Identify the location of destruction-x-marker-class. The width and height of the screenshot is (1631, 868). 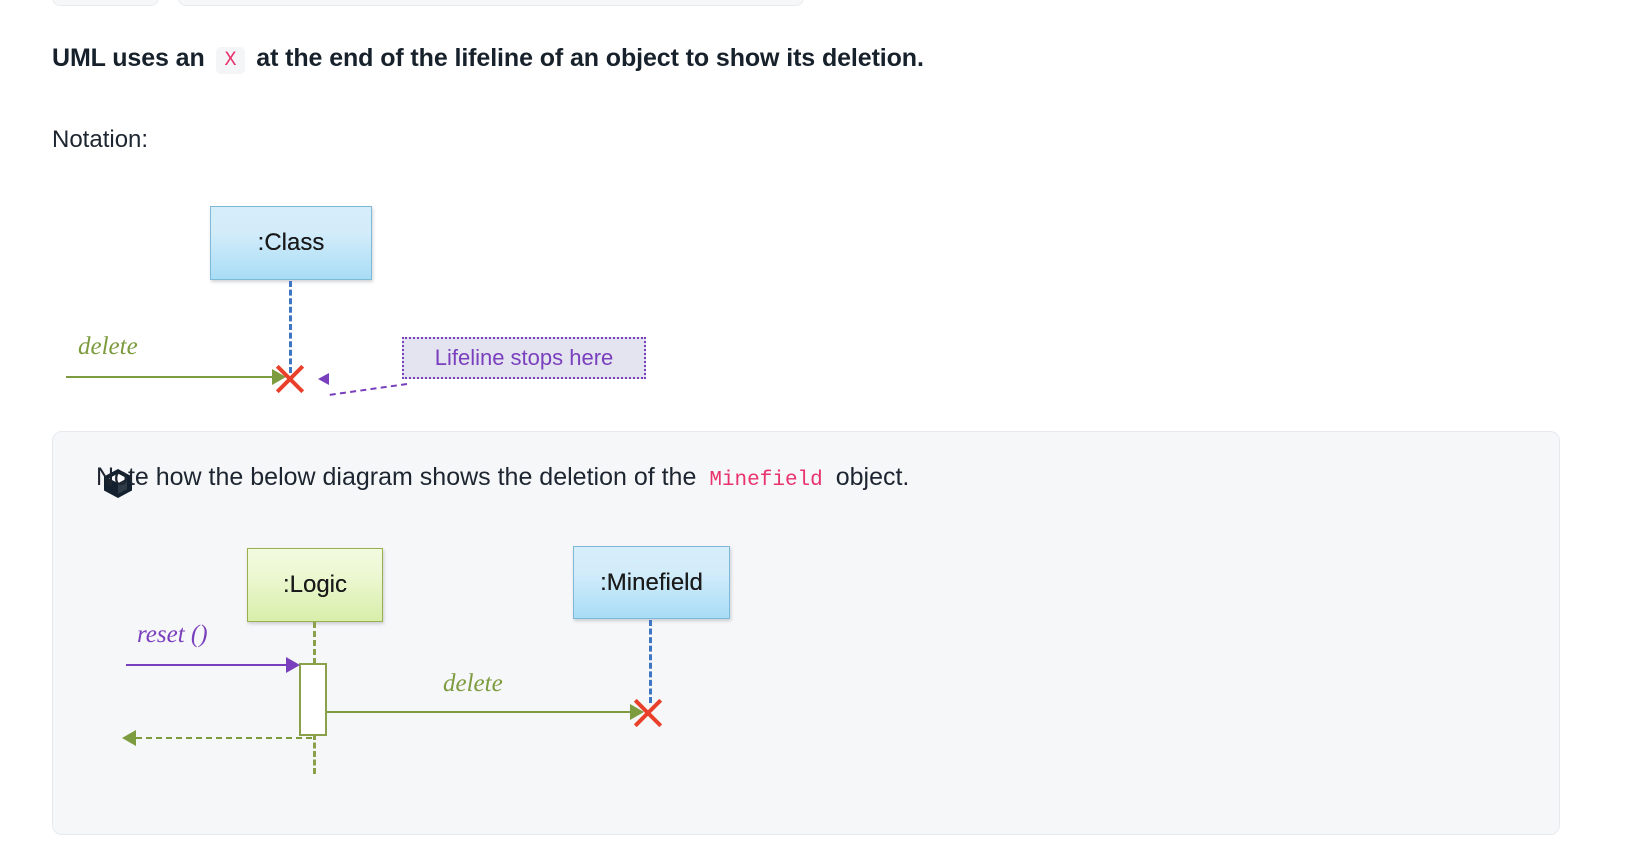
(290, 377).